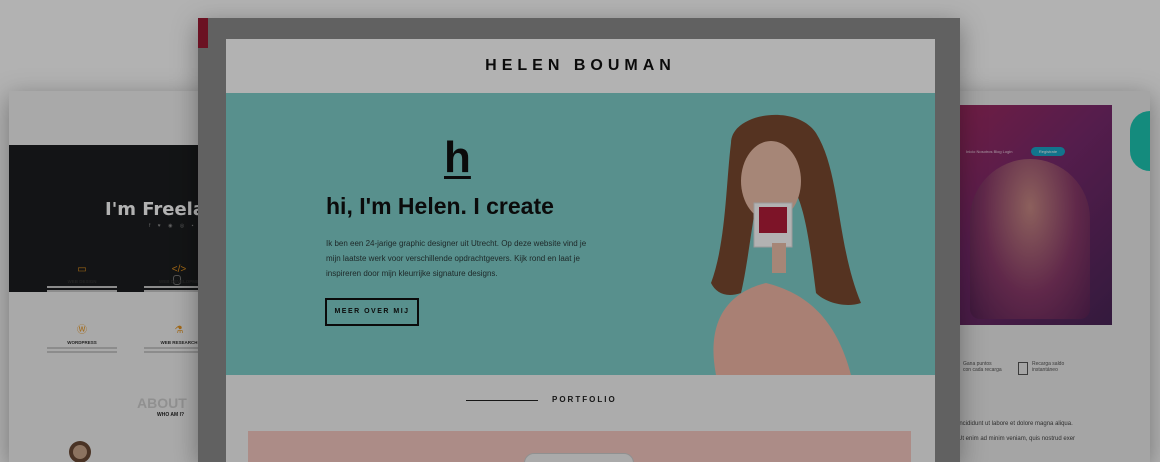  Describe the element at coordinates (372, 312) in the screenshot. I see `about-me-button: MEER OVER MIJ` at that location.